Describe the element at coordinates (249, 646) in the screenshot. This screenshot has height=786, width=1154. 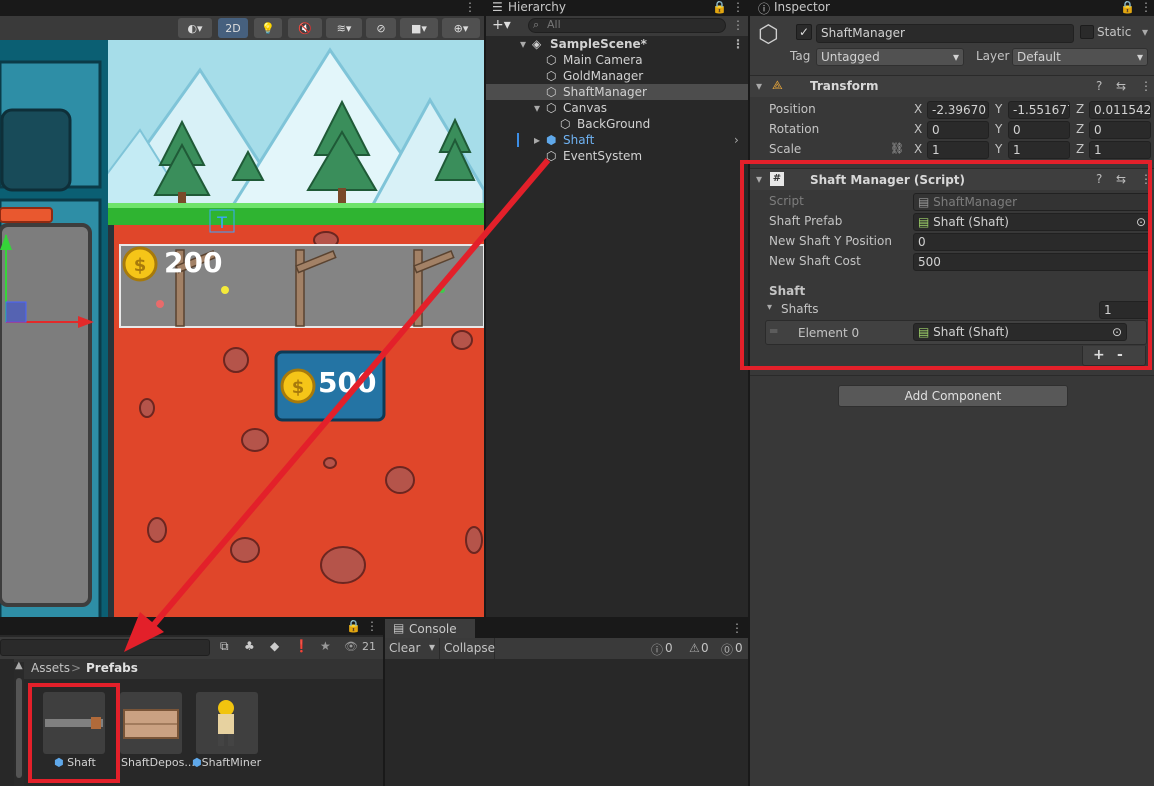
I see `filter-label-icon: ♣` at that location.